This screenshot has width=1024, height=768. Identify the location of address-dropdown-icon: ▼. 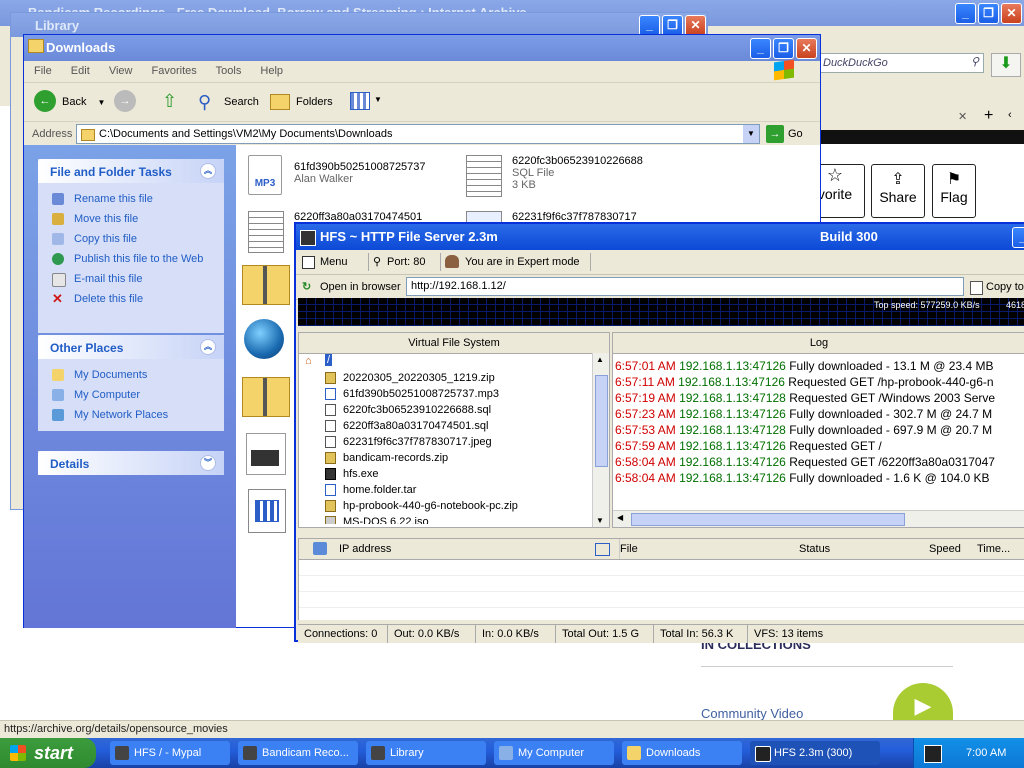
(751, 134).